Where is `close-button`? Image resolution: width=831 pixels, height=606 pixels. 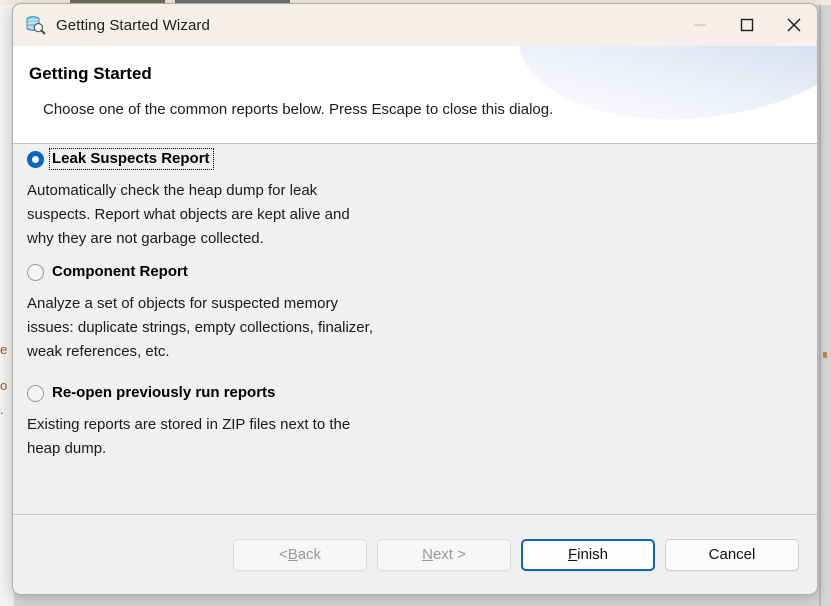
close-button is located at coordinates (793, 25).